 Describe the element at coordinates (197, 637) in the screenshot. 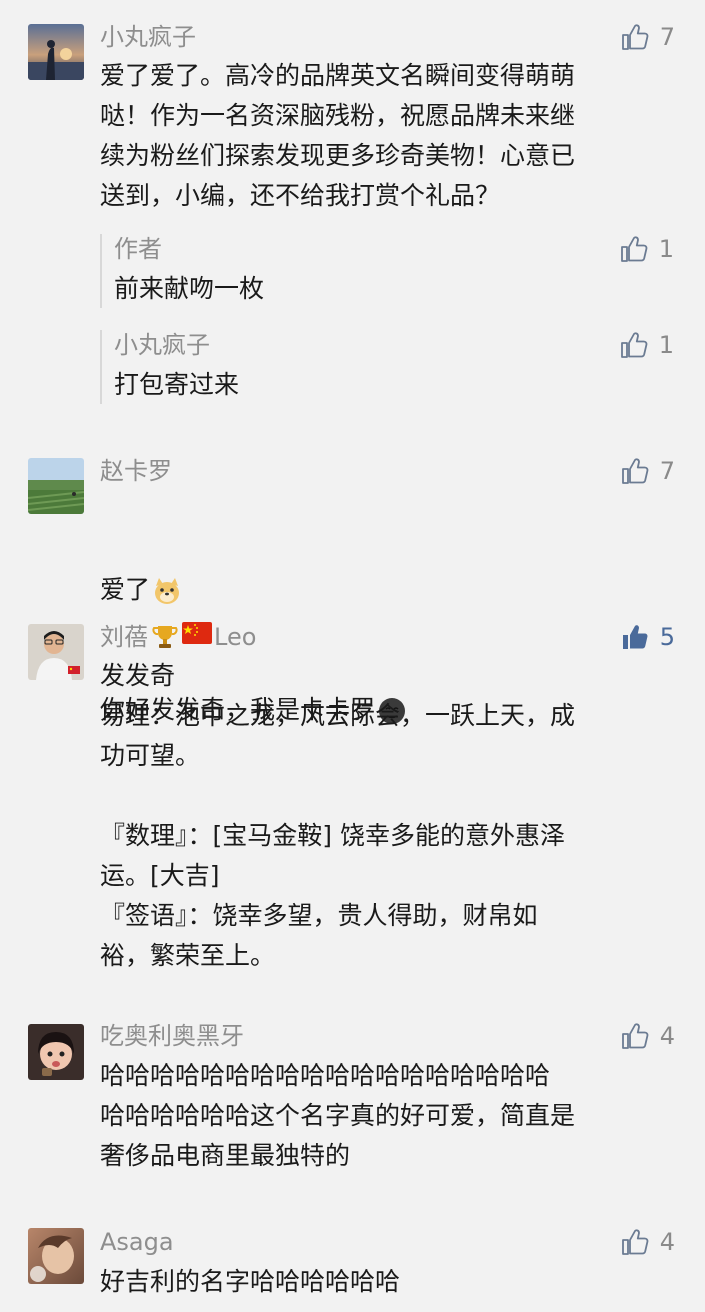

I see `china-flag-icon` at that location.